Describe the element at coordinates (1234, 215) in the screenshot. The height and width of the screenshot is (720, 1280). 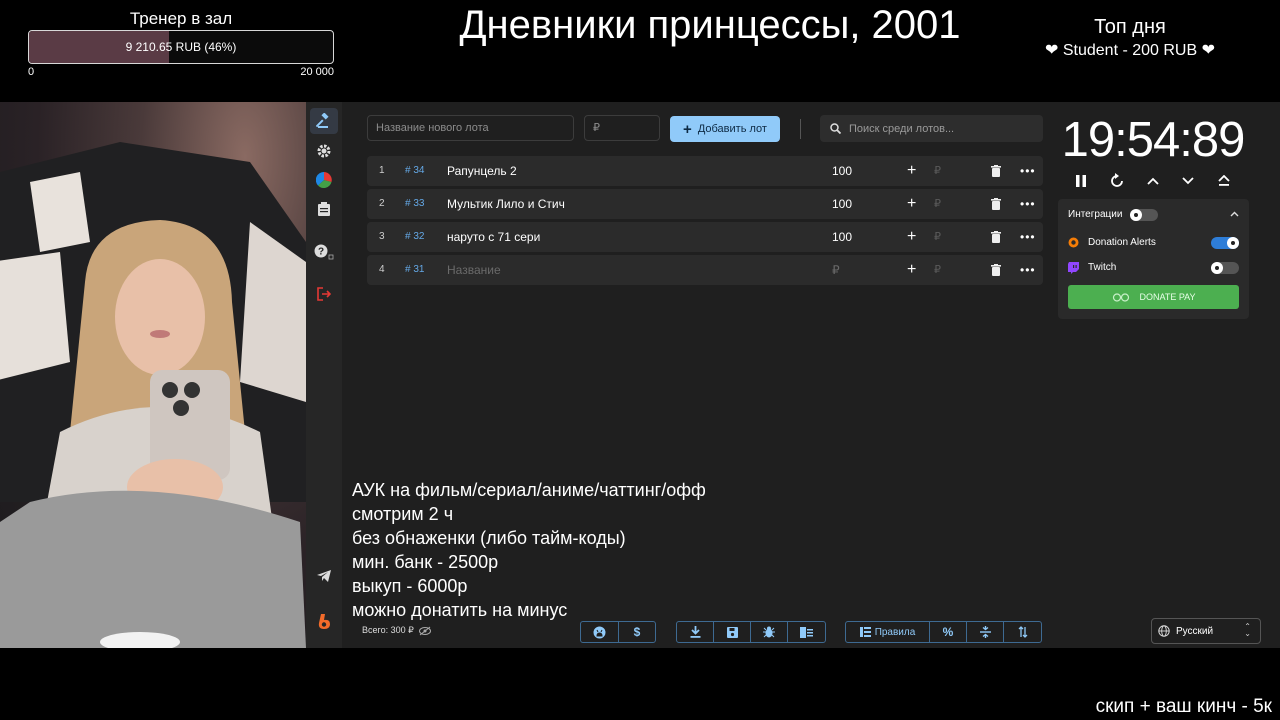
I see `collapse-button` at that location.